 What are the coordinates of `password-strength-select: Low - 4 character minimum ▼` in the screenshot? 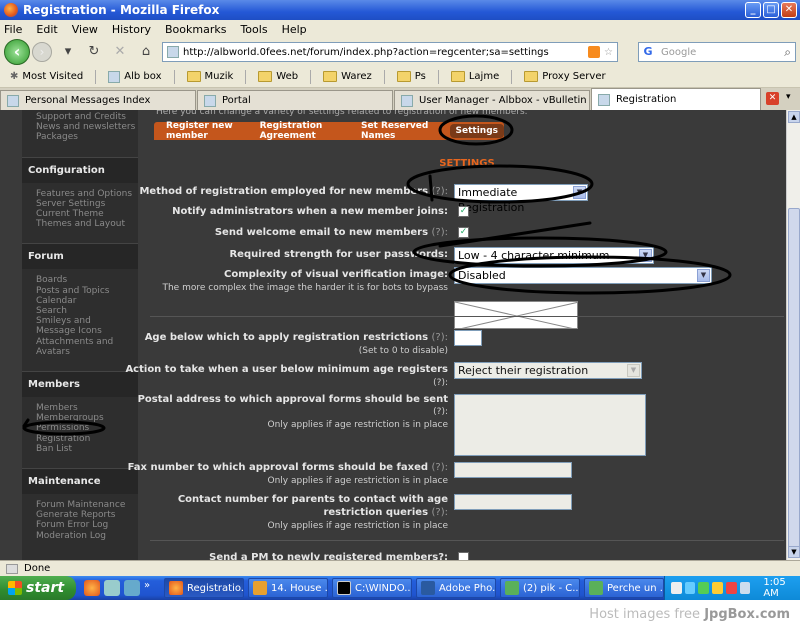 It's located at (554, 255).